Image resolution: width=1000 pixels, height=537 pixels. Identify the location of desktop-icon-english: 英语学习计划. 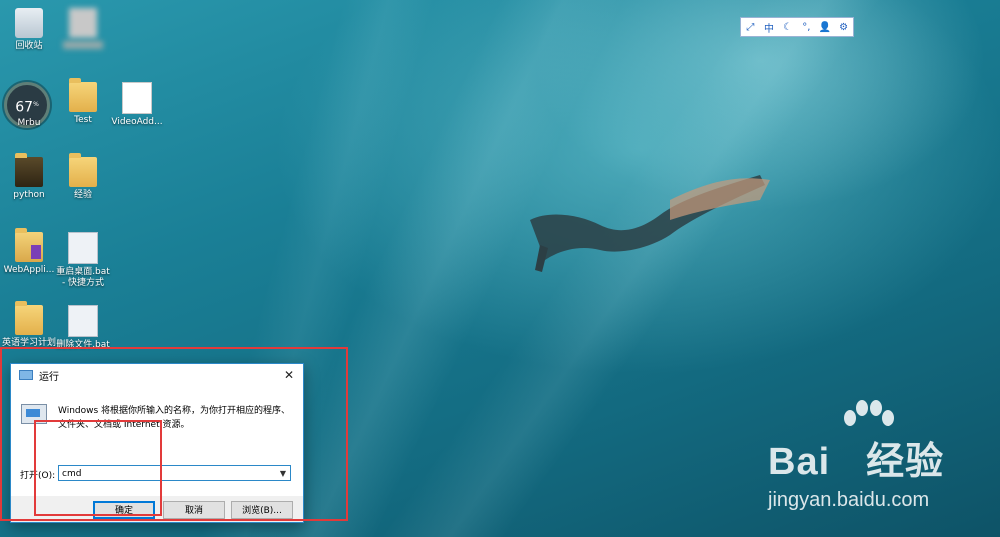
(29, 325).